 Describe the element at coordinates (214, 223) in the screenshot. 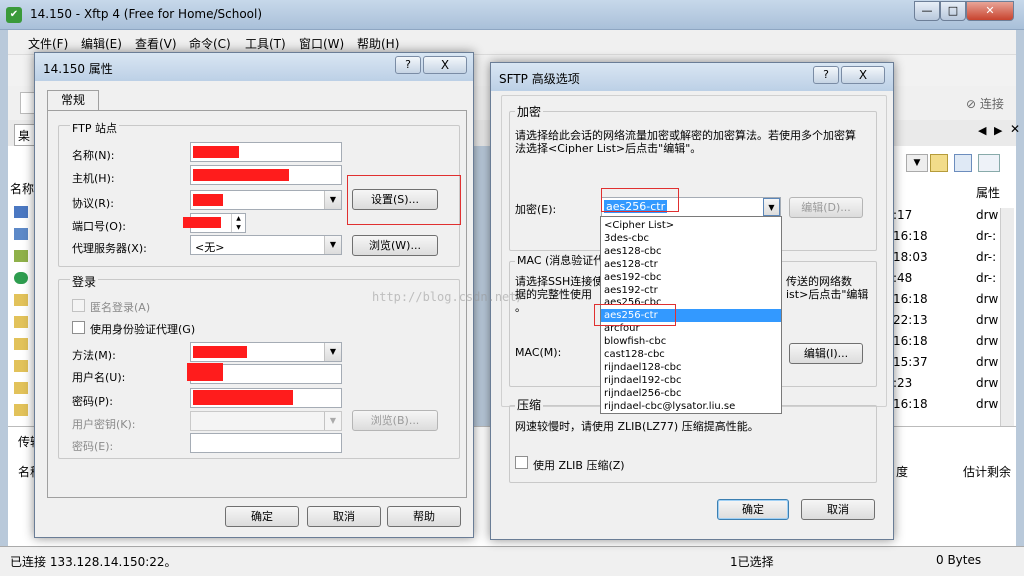

I see `port-input: ▲ ▼` at that location.